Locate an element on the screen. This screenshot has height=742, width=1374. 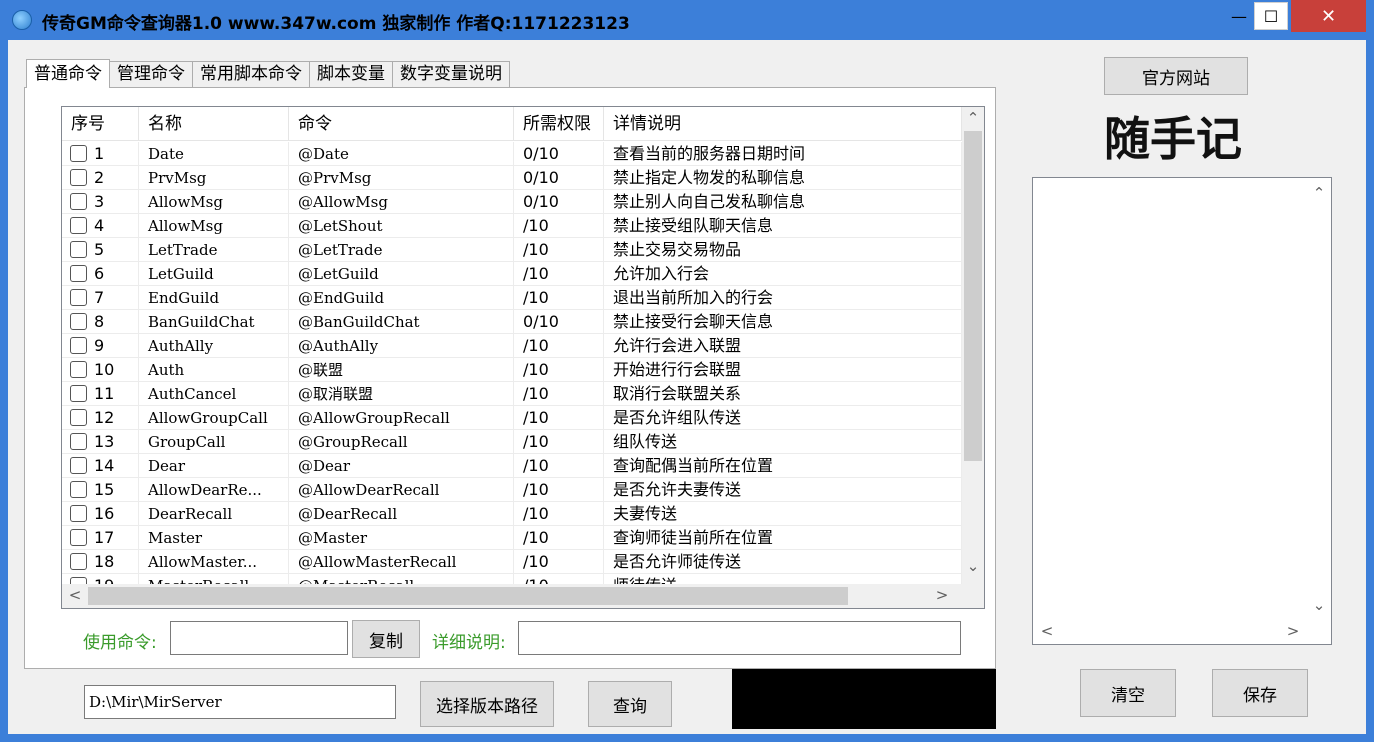
table-row: 14 Dear @Dear/10 查询配偶当前所在位置 is located at coordinates (512, 466).